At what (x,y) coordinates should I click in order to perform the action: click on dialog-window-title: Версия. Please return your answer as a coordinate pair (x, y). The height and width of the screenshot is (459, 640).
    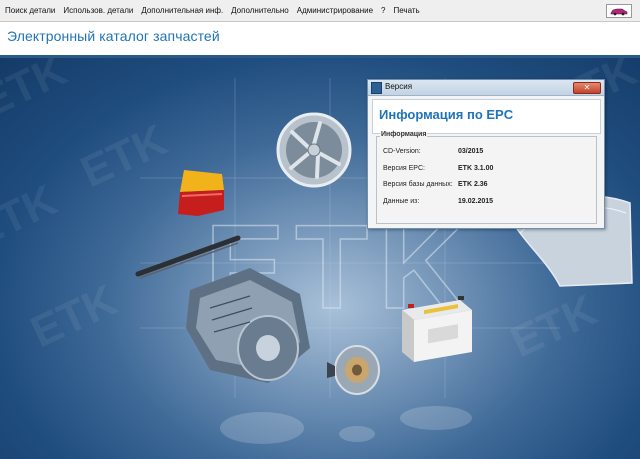
    Looking at the image, I should click on (399, 86).